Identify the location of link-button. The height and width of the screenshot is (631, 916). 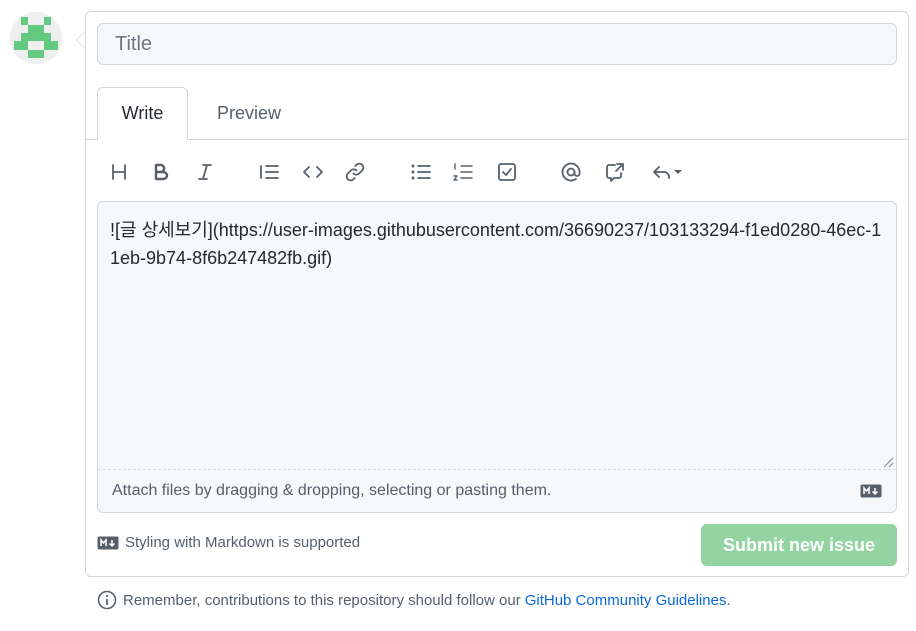
(355, 172).